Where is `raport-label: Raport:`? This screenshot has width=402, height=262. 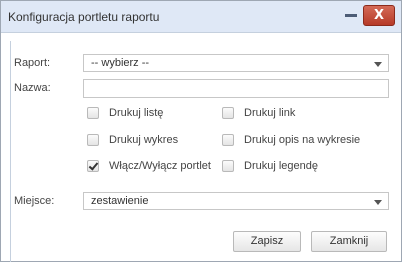
raport-label: Raport: is located at coordinates (32, 63).